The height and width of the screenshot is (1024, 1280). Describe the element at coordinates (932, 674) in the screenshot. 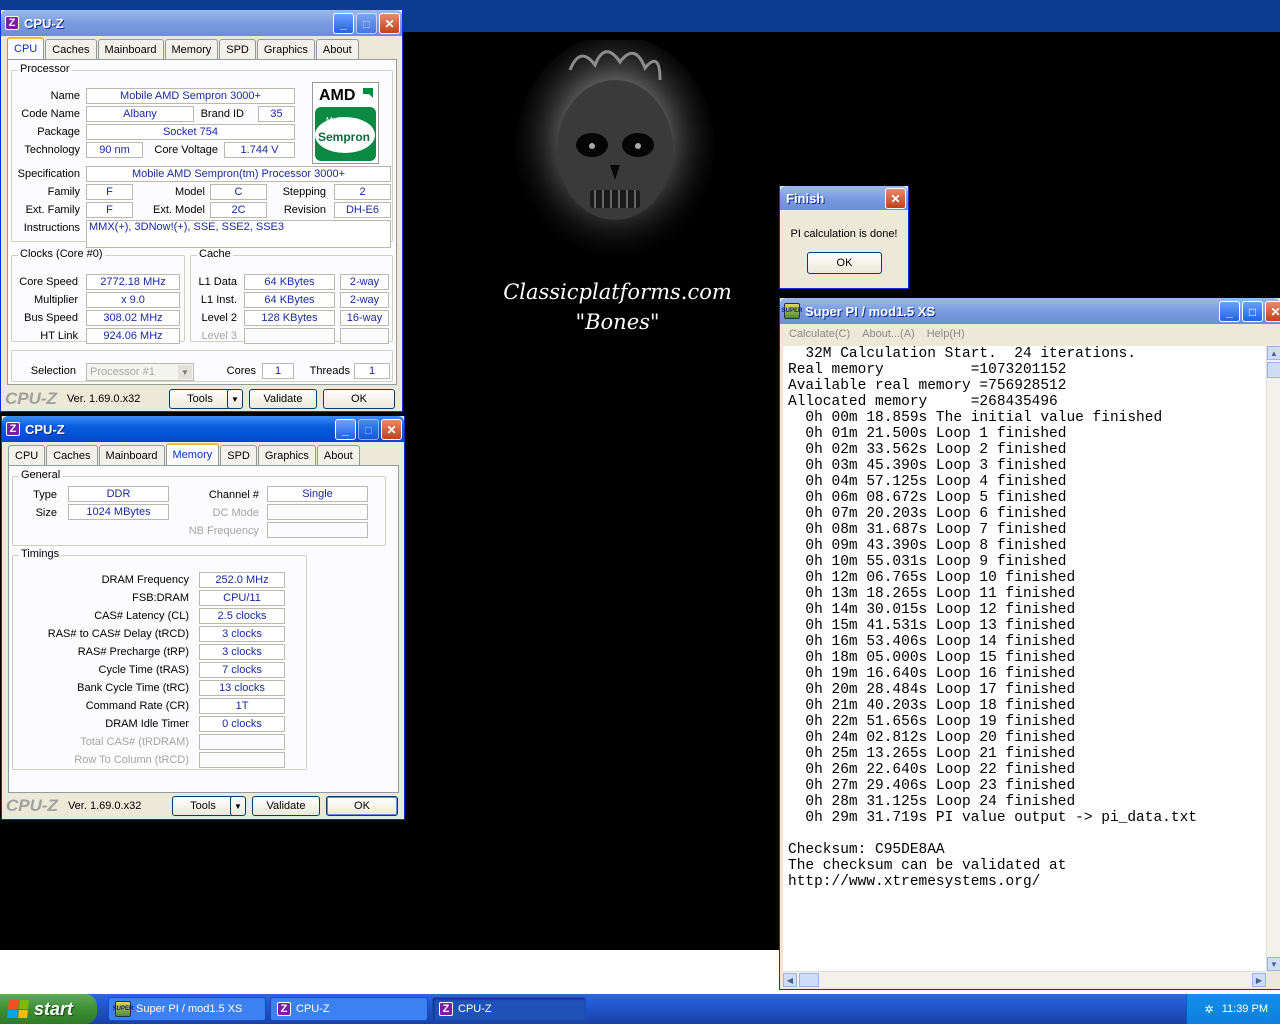

I see `log-line: 0h 19m 16.640s Loop 16 finished` at that location.